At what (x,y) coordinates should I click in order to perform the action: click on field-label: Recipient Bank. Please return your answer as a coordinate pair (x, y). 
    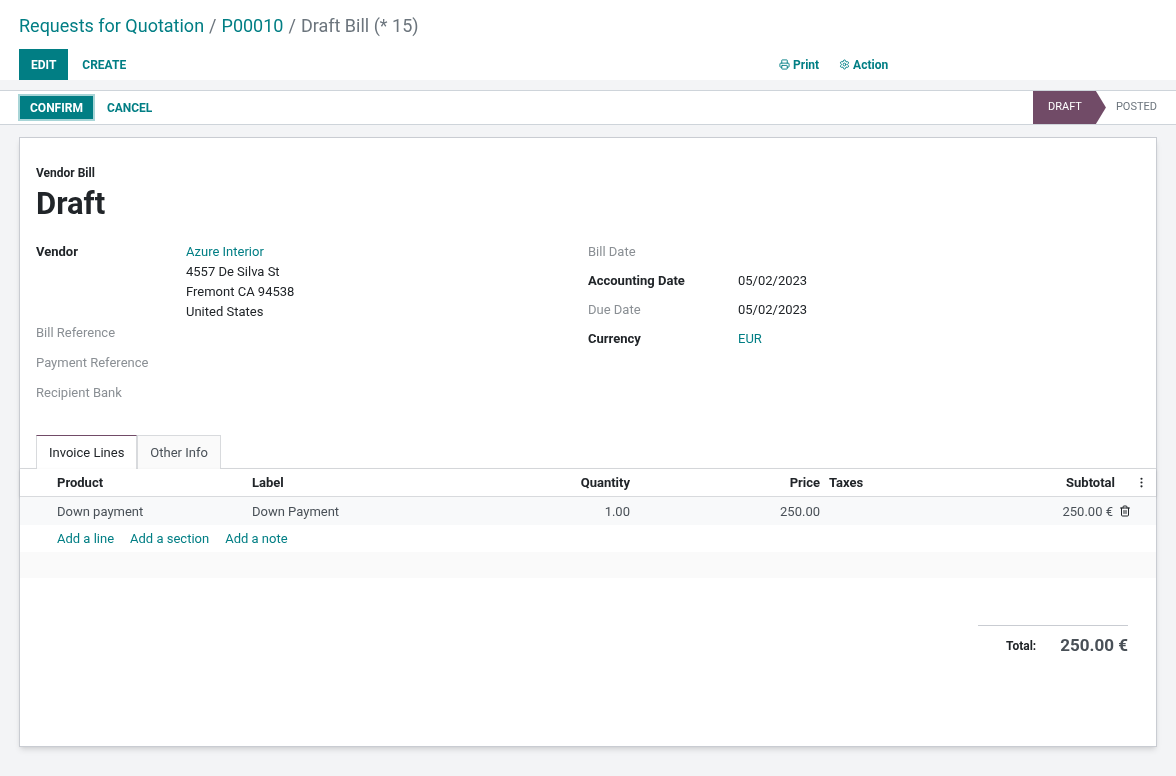
    Looking at the image, I should click on (79, 393).